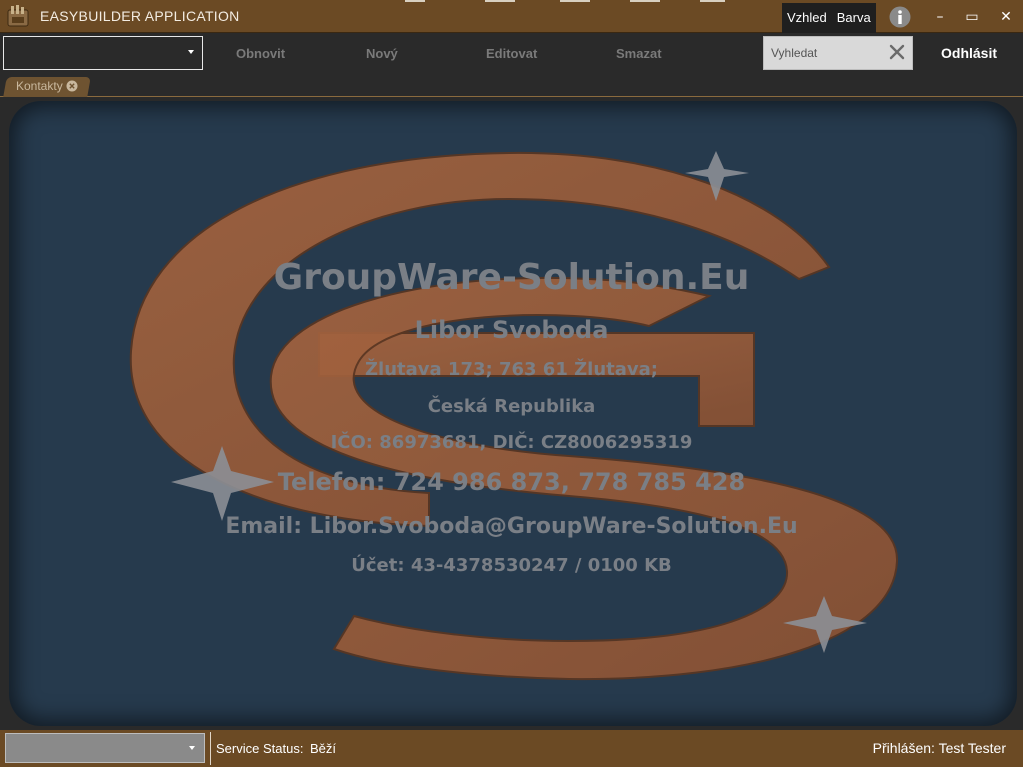 Image resolution: width=1023 pixels, height=767 pixels. I want to click on tab-strip, so click(511, 86).